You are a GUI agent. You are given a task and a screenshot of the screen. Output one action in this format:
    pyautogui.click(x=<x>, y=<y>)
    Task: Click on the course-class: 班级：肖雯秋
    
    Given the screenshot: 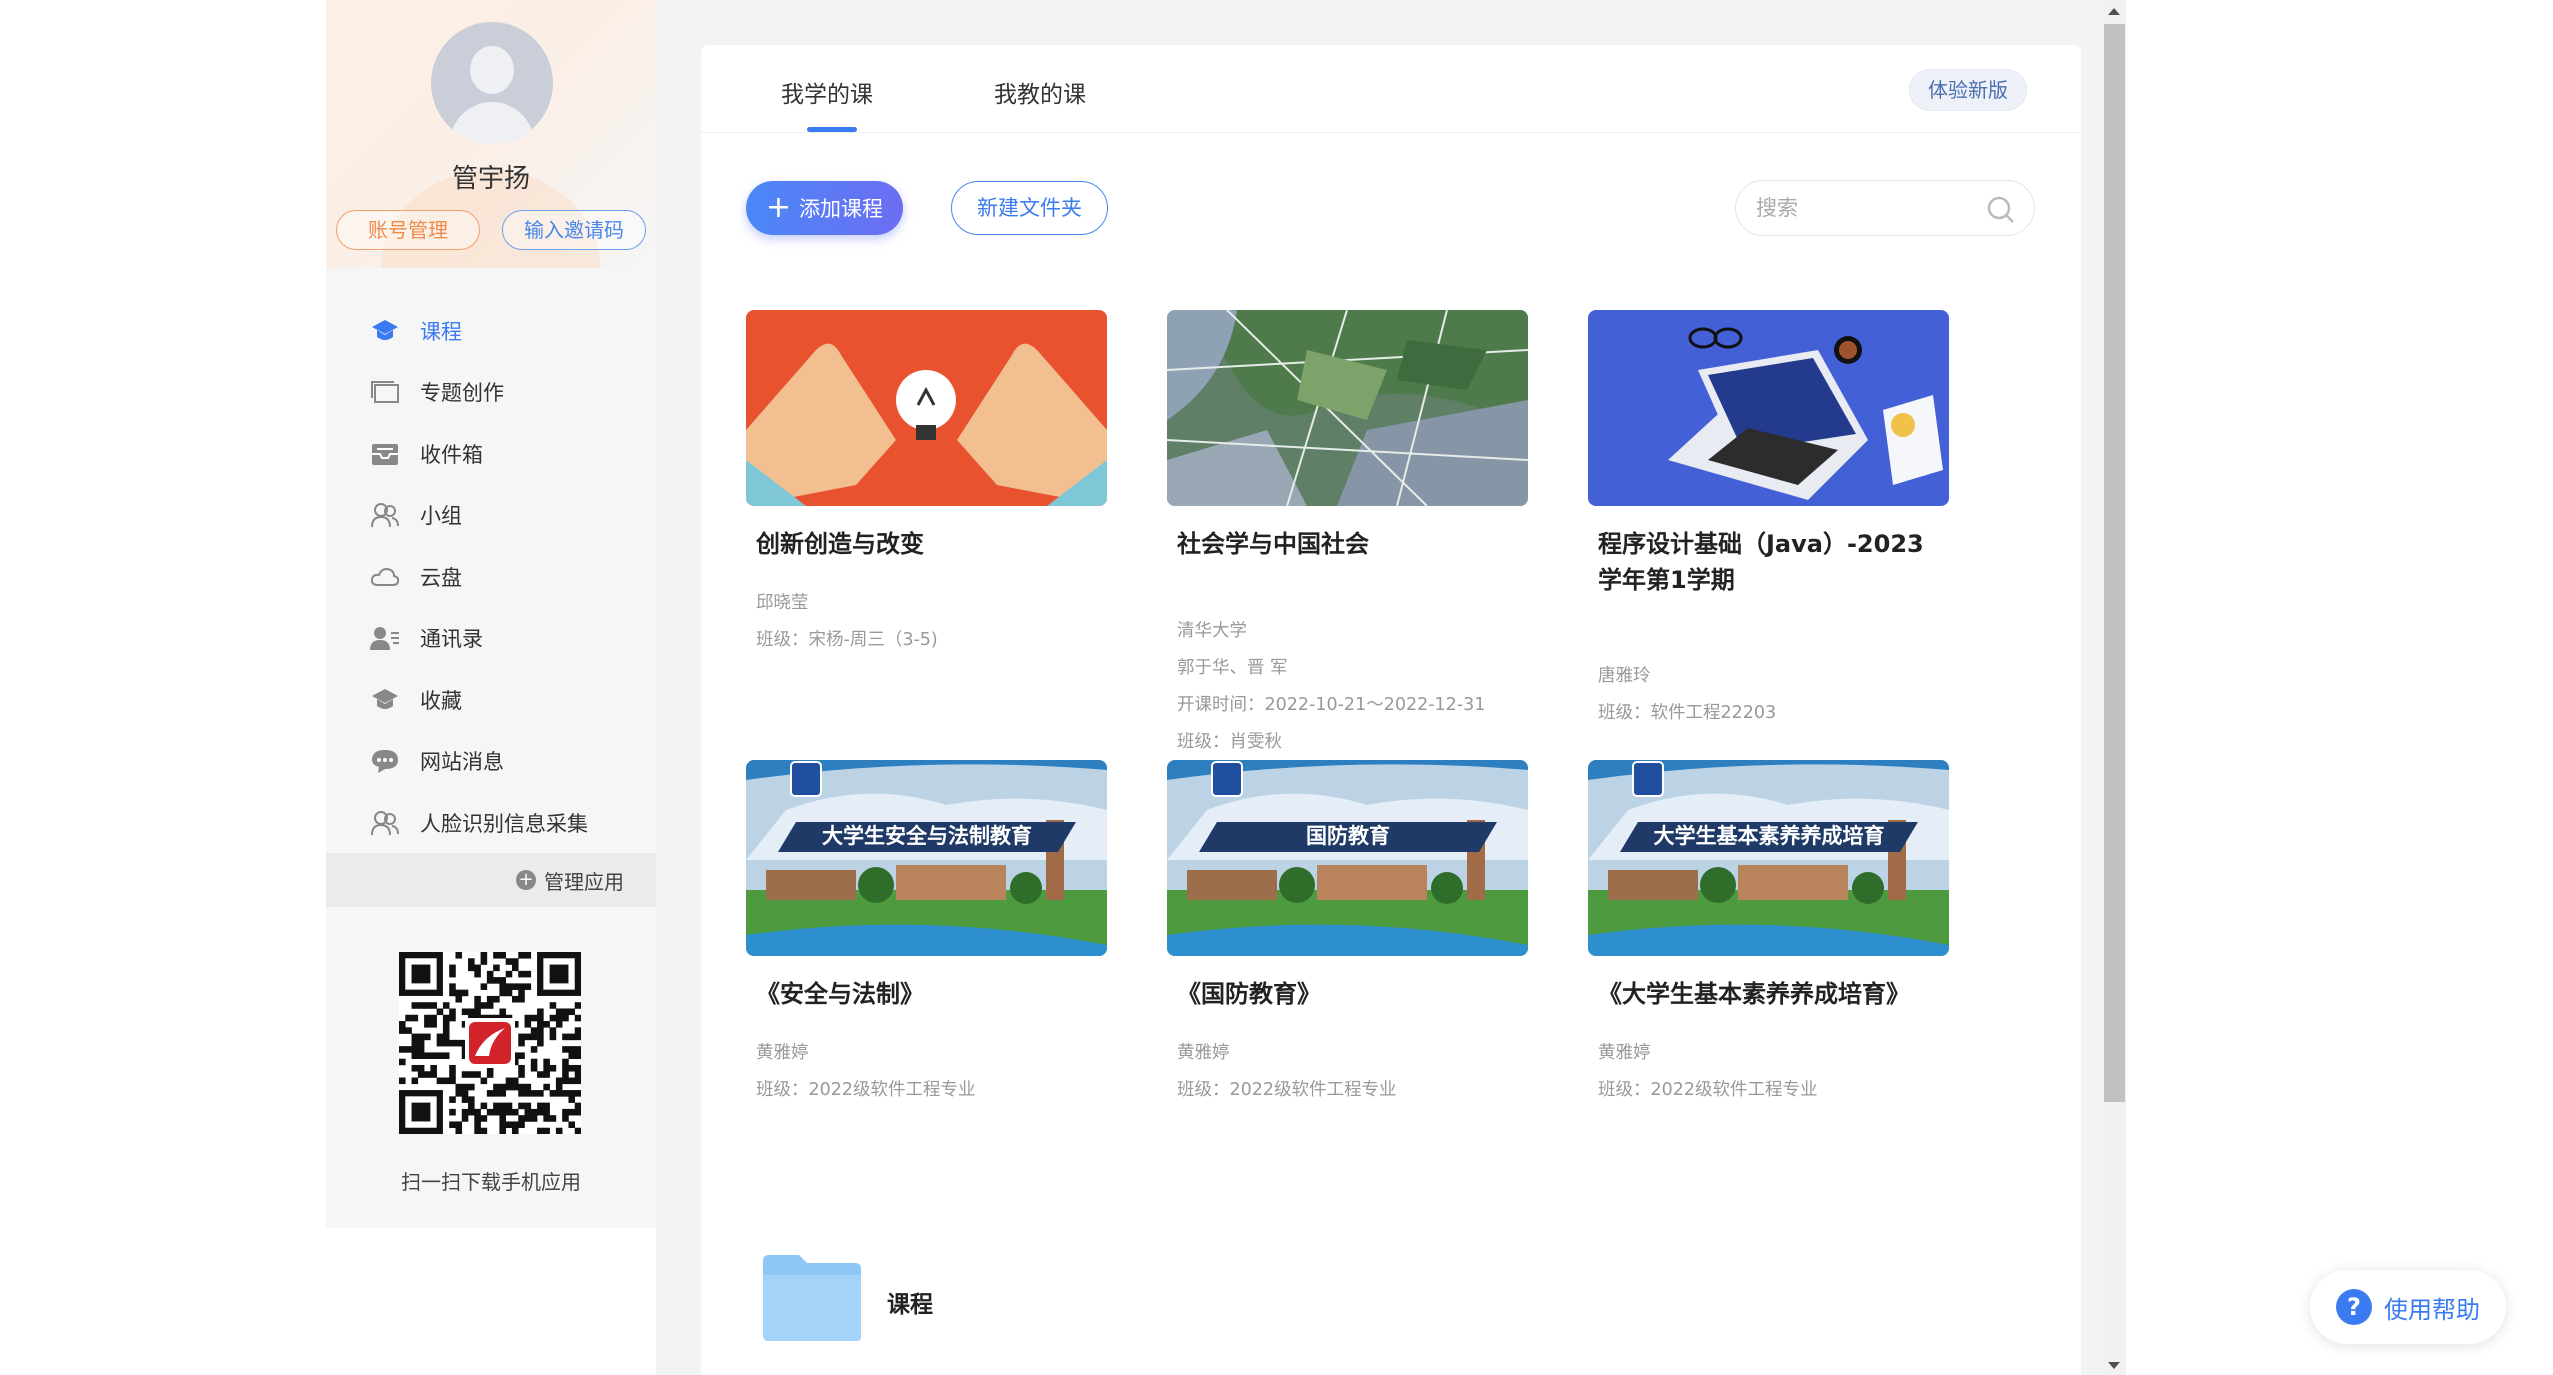 What is the action you would take?
    pyautogui.click(x=1229, y=742)
    